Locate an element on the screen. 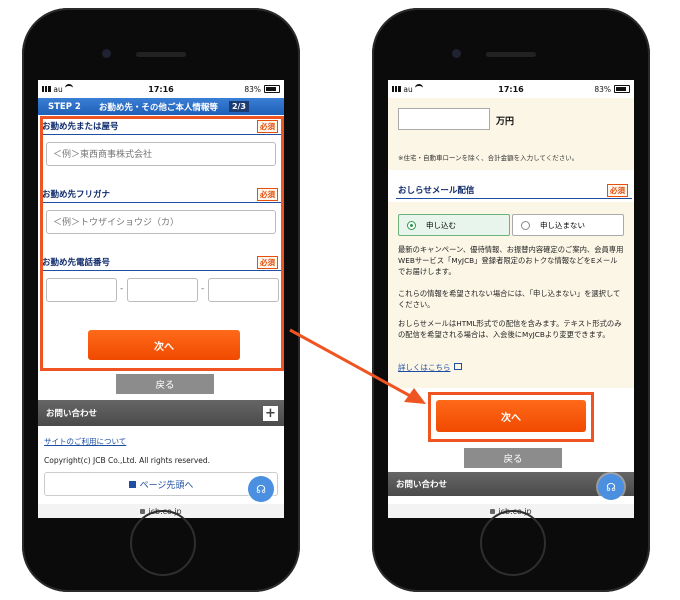 The height and width of the screenshot is (600, 680). step-page: 2/3 is located at coordinates (238, 106).